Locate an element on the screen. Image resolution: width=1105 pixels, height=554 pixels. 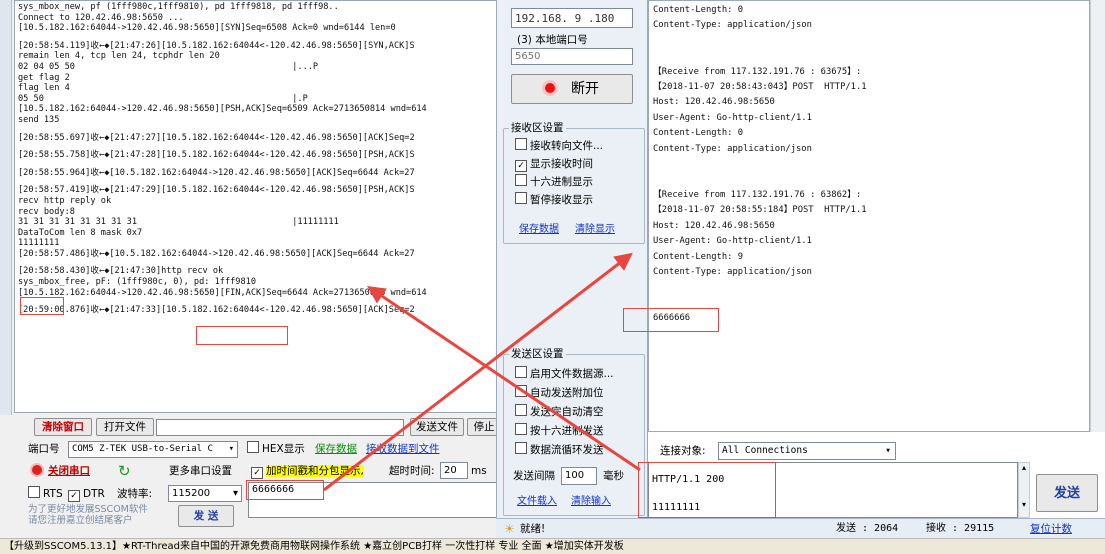
arrow-send-to-recv is located at coordinates (478, 372).